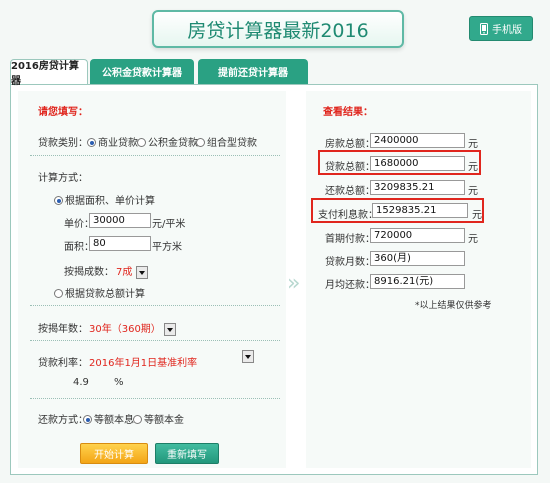 Image resolution: width=550 pixels, height=483 pixels. Describe the element at coordinates (417, 258) in the screenshot. I see `loan-months-field: 360(月)` at that location.